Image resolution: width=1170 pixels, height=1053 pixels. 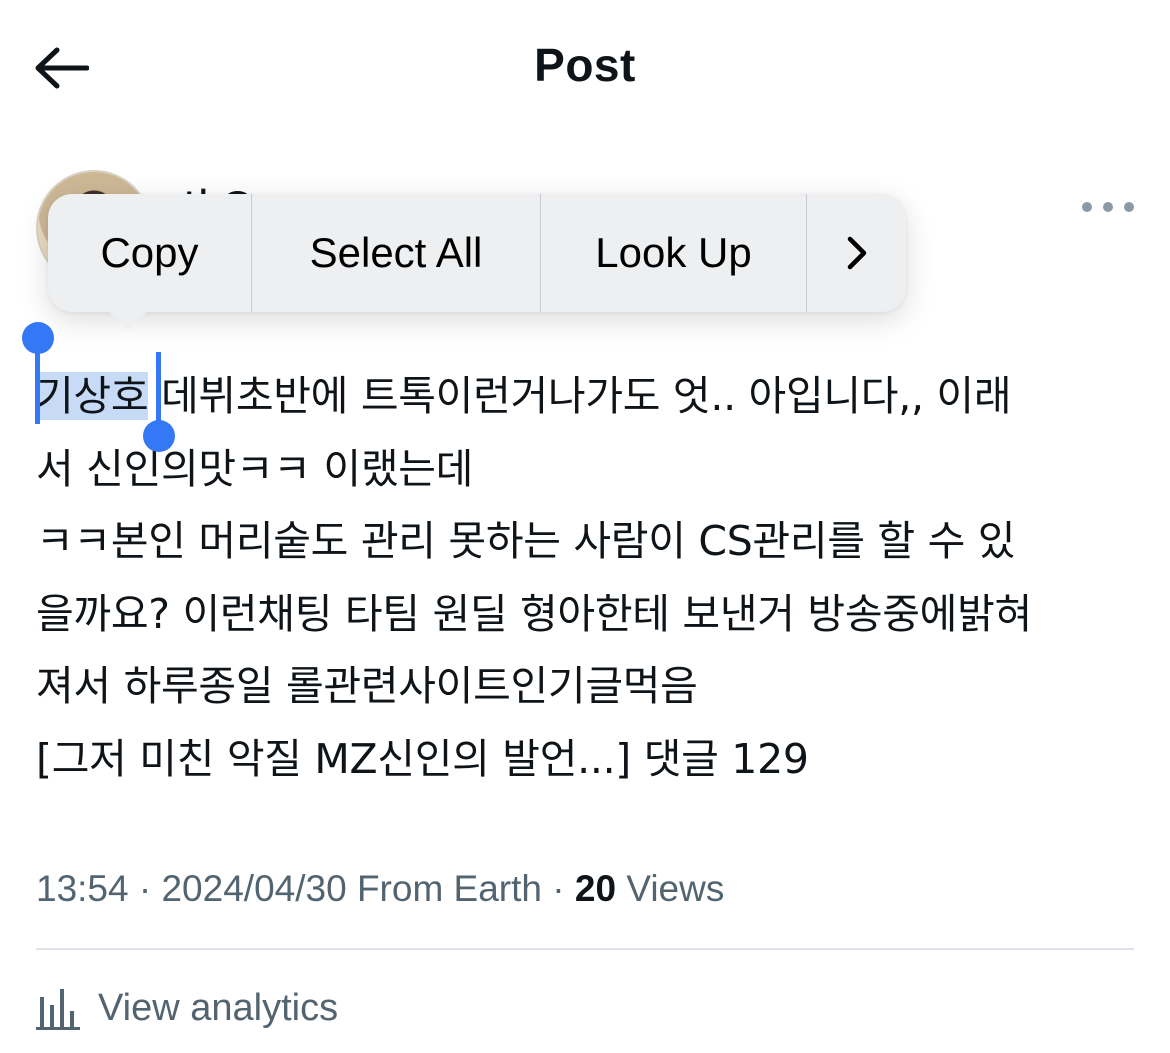 What do you see at coordinates (82, 888) in the screenshot?
I see `post-time: 13:54` at bounding box center [82, 888].